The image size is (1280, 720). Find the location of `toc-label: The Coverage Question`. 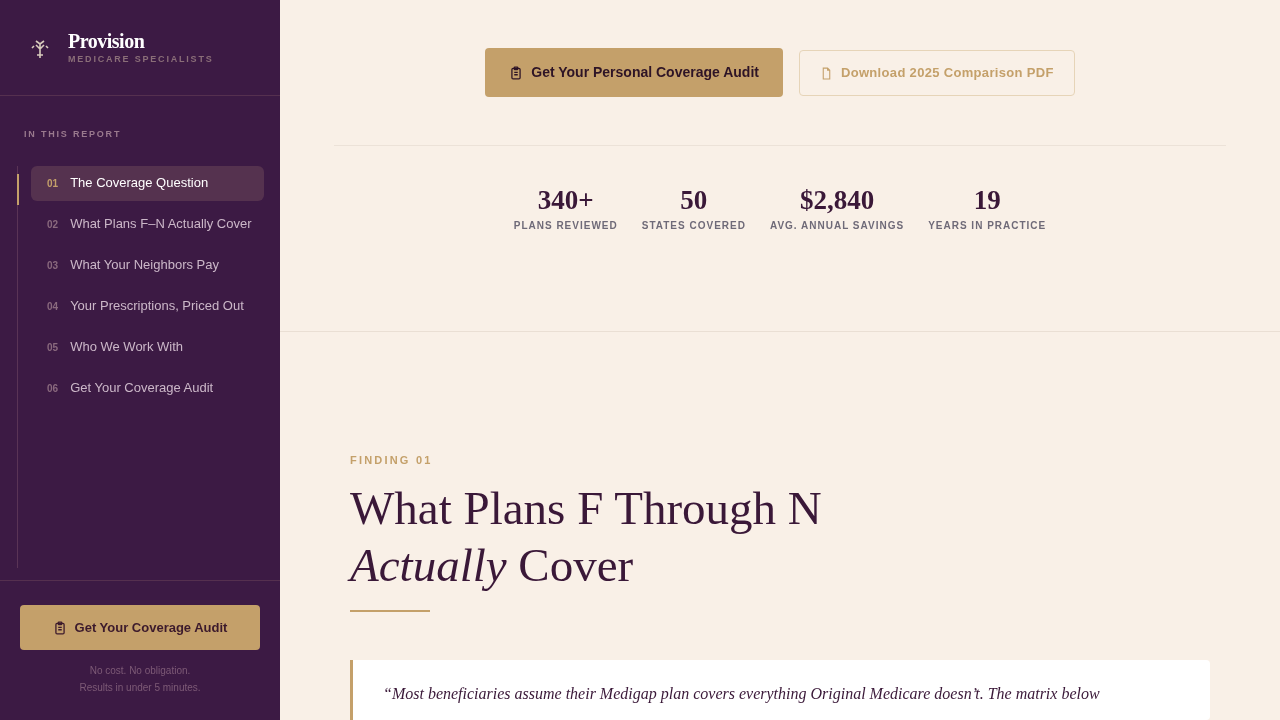

toc-label: The Coverage Question is located at coordinates (139, 182).